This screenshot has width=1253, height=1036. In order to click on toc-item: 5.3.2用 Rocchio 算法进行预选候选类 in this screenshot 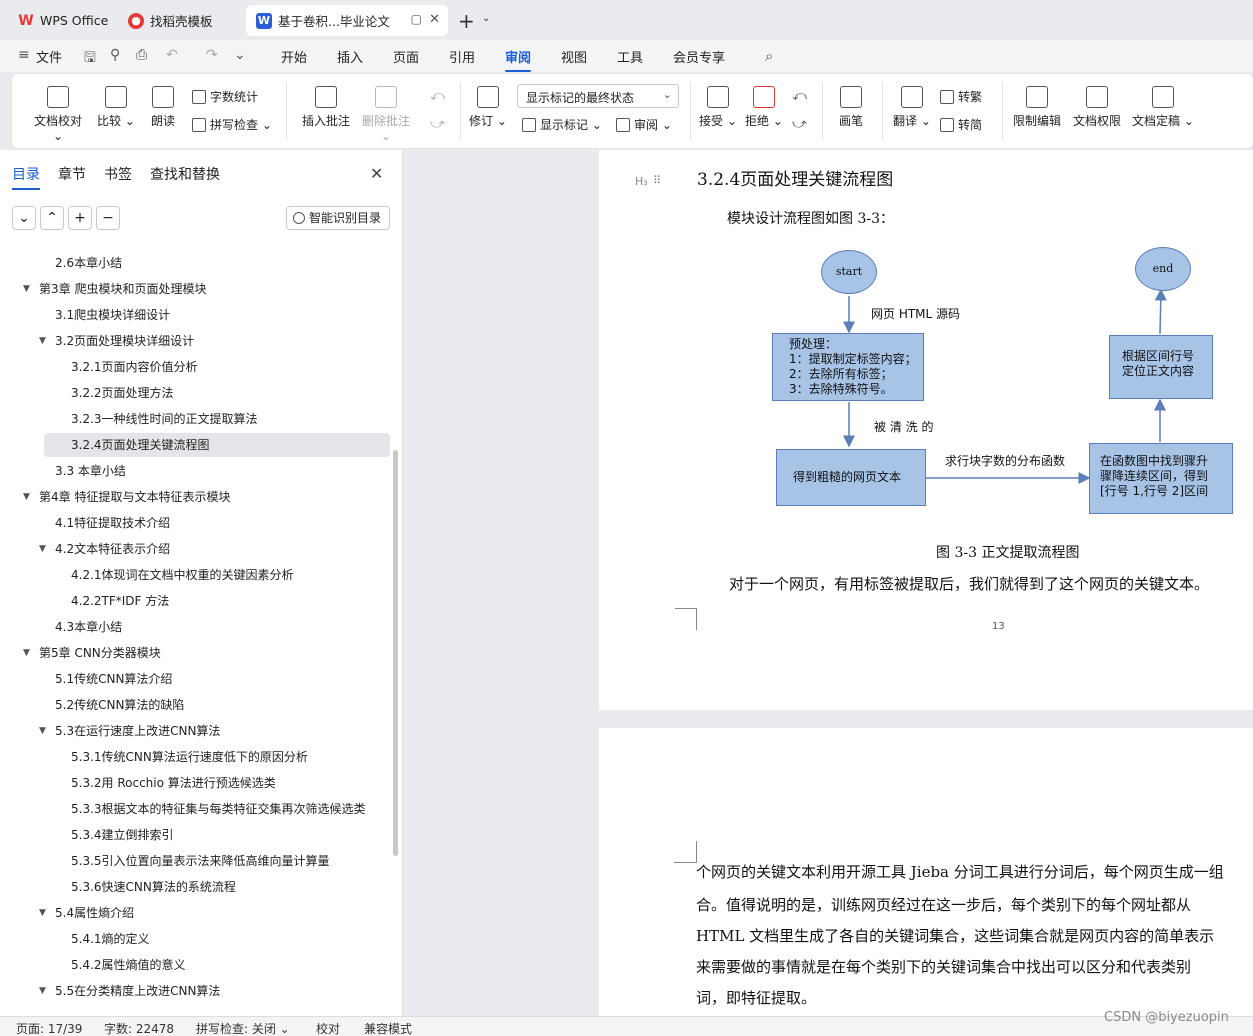, I will do `click(195, 783)`.